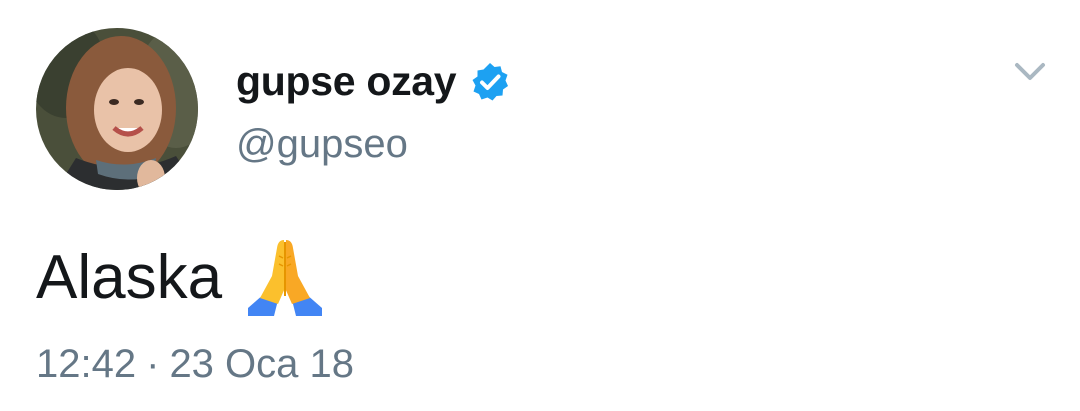  I want to click on avatar, so click(117, 109).